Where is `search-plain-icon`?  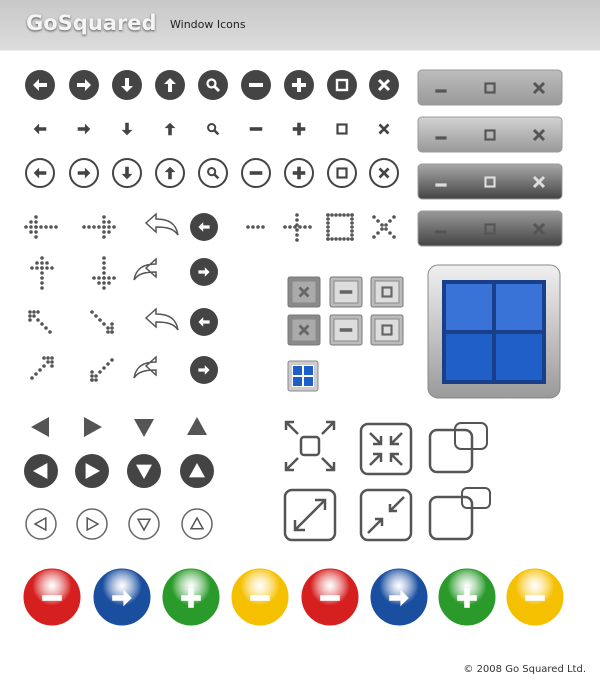
search-plain-icon is located at coordinates (213, 129).